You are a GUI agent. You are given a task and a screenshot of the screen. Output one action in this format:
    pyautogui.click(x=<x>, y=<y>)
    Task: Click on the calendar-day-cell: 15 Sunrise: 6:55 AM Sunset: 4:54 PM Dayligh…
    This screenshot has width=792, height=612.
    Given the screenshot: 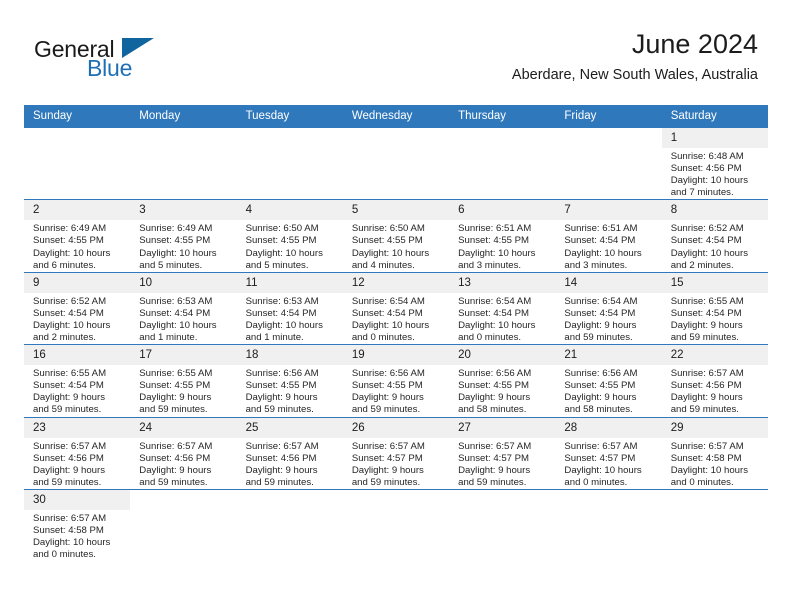 What is the action you would take?
    pyautogui.click(x=714, y=308)
    